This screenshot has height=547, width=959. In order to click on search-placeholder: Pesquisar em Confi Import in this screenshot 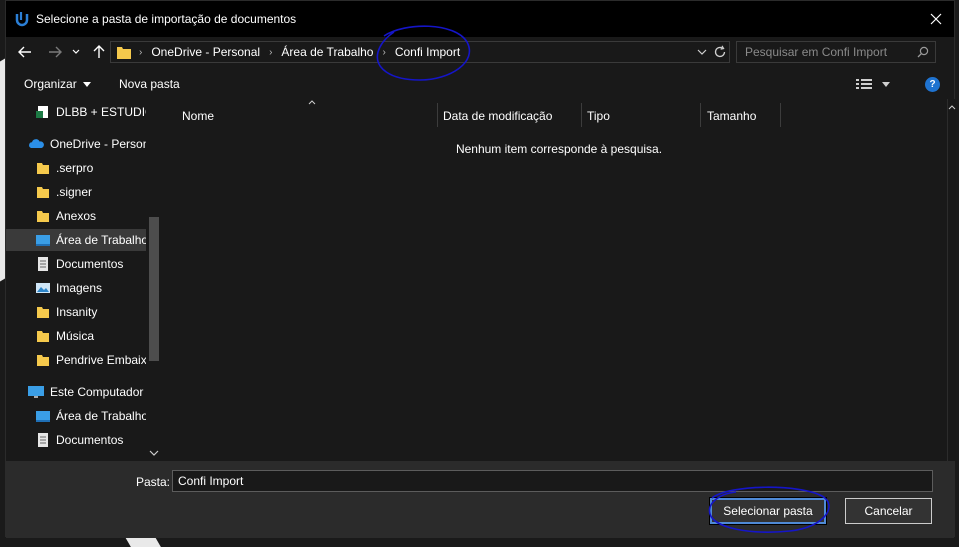, I will do `click(816, 52)`.